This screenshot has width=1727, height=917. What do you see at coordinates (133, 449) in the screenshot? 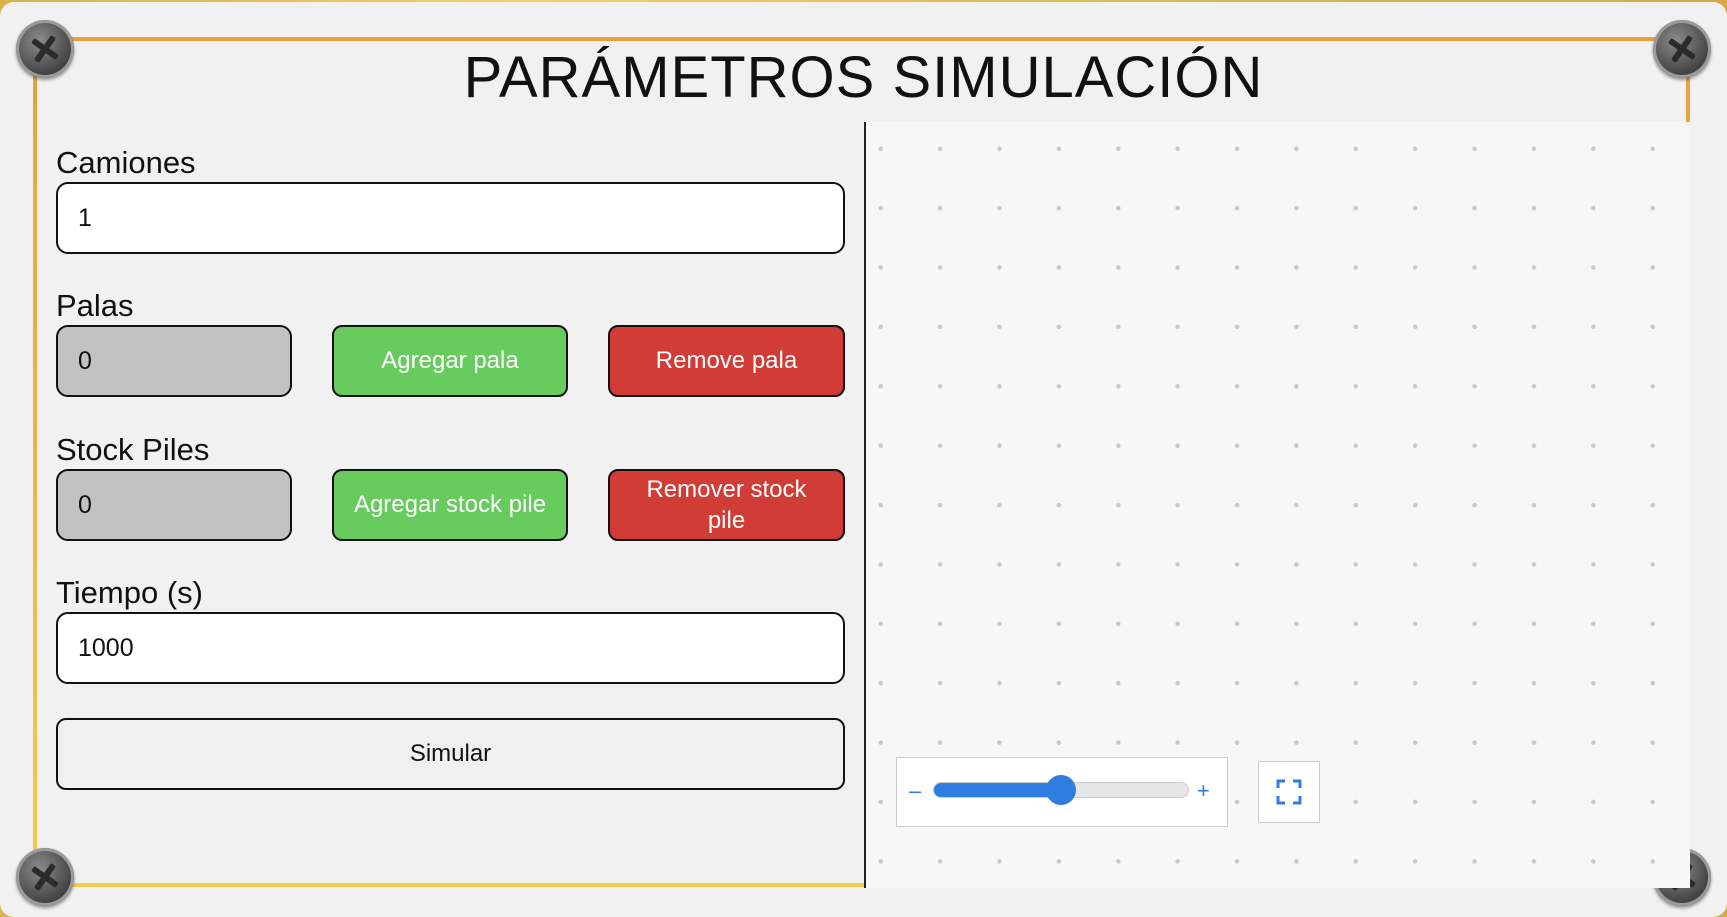
I see `stock-piles-label: Stock Piles` at bounding box center [133, 449].